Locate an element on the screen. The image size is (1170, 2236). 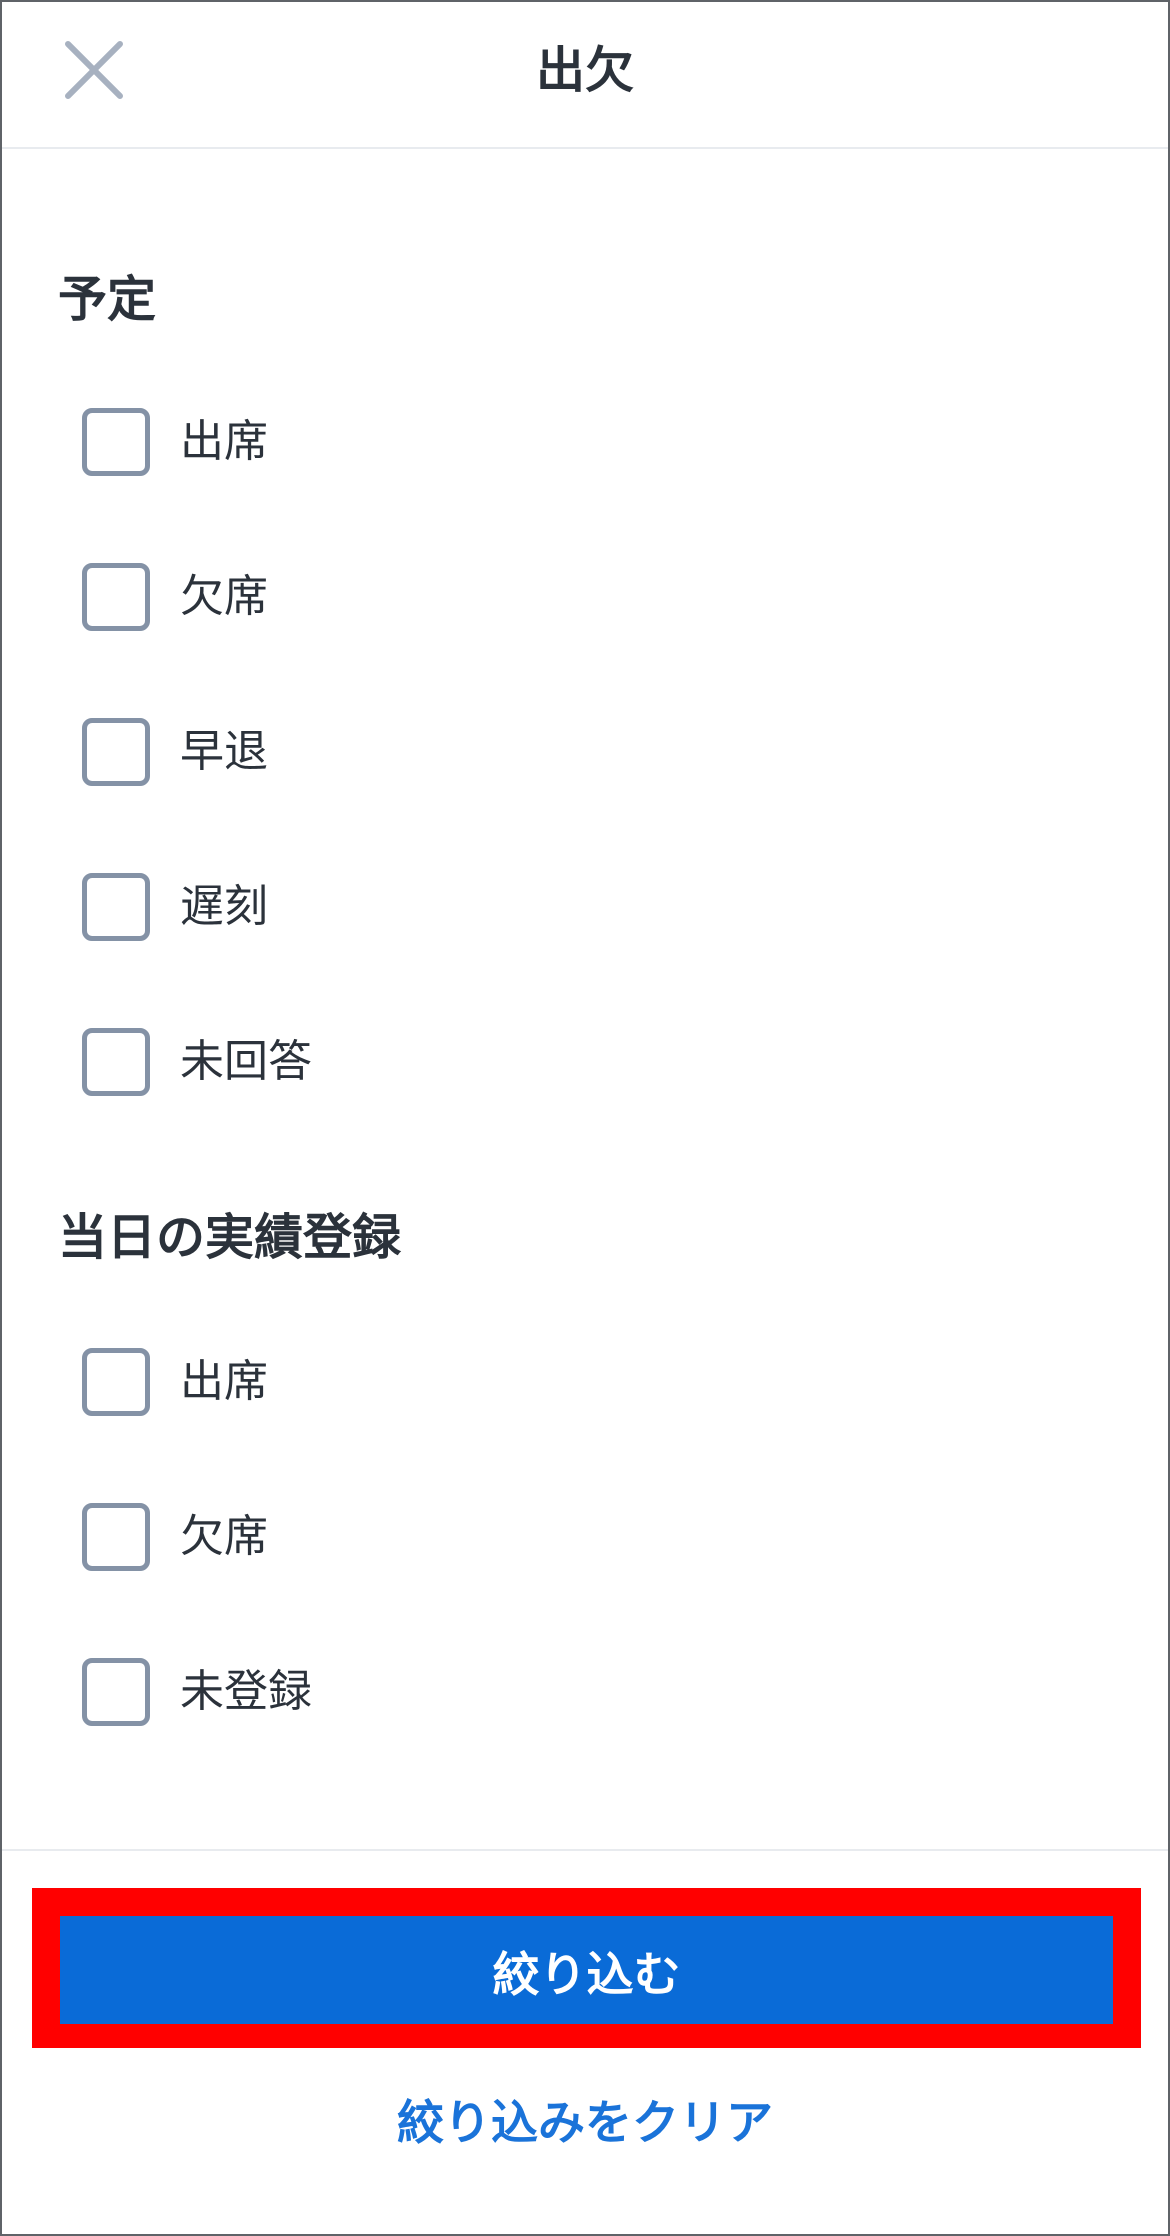
option-schedule-absent: 欠席 is located at coordinates (175, 597).